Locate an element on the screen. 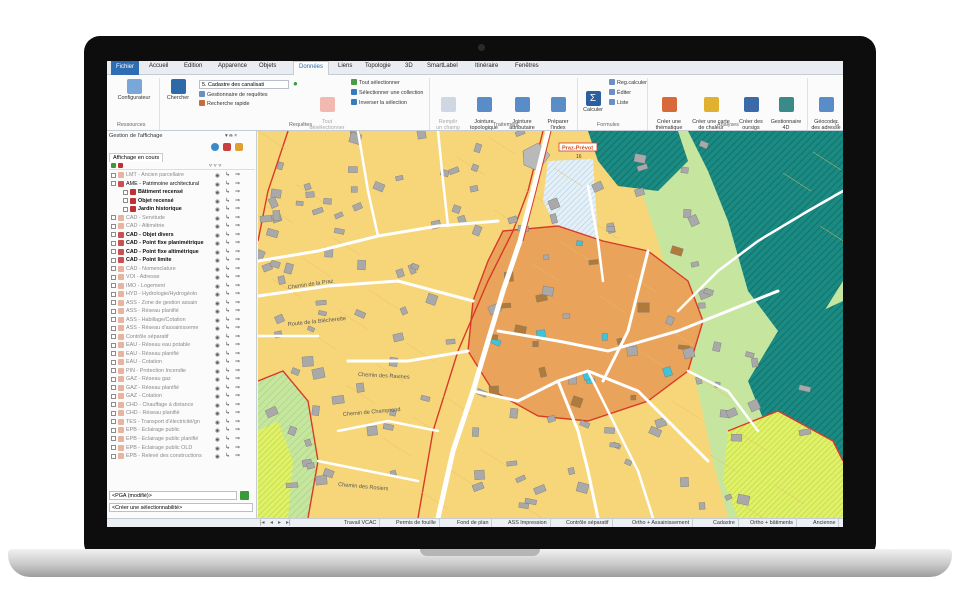 The height and width of the screenshot is (601, 960). tab-travail-vcac: Travail VCAC is located at coordinates (361, 523).